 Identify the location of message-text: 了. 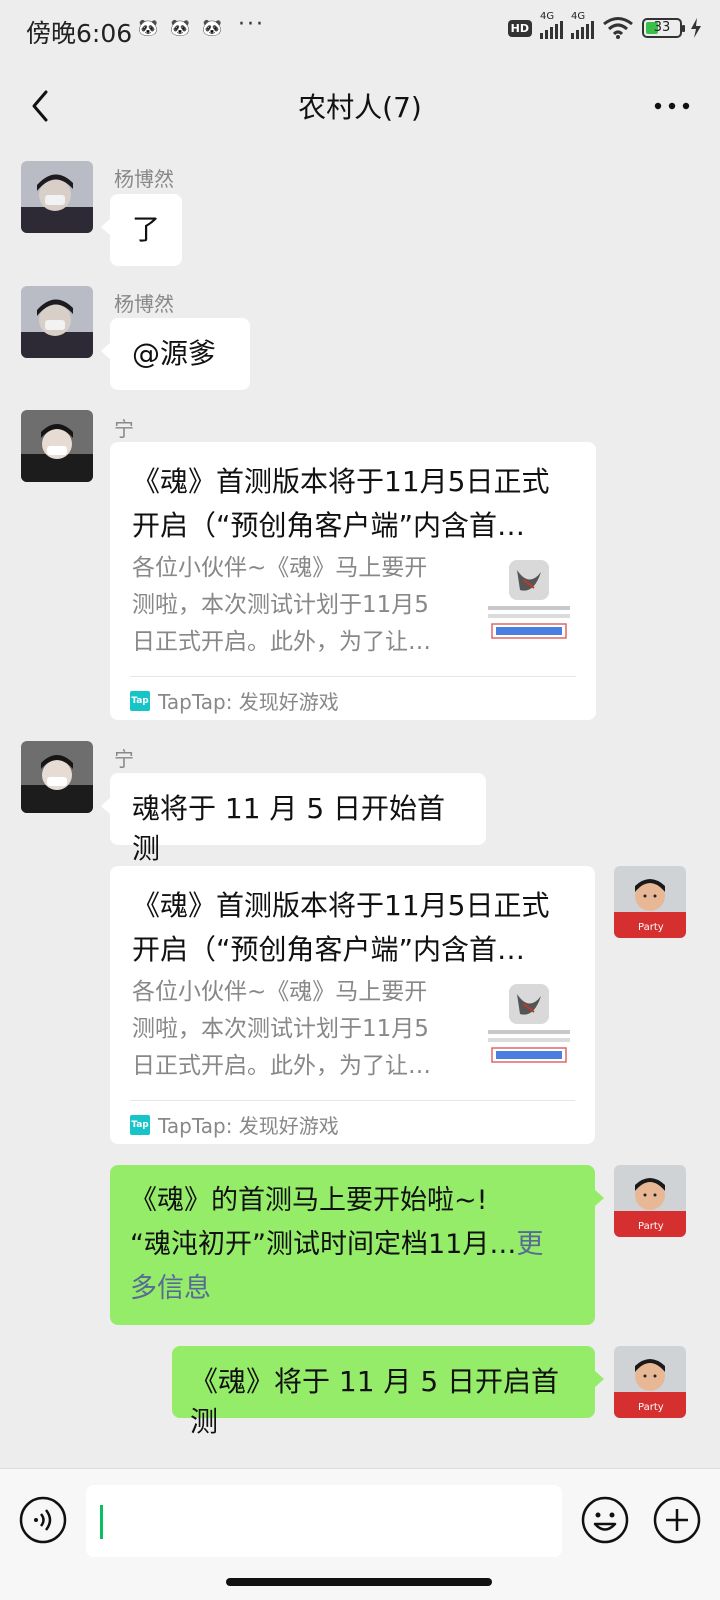
(145, 229).